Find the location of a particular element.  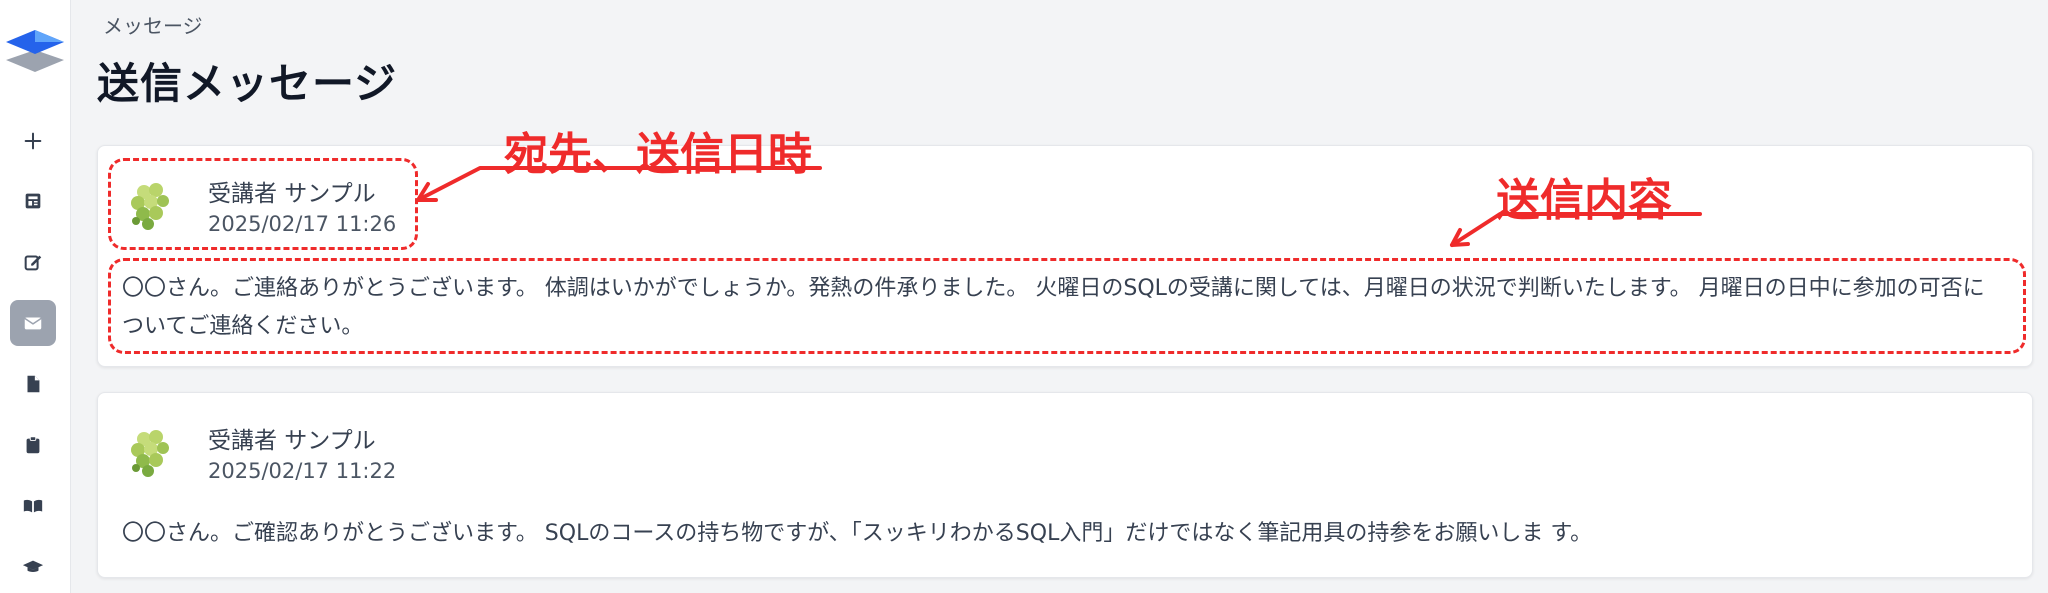

edit-icon is located at coordinates (33, 263).